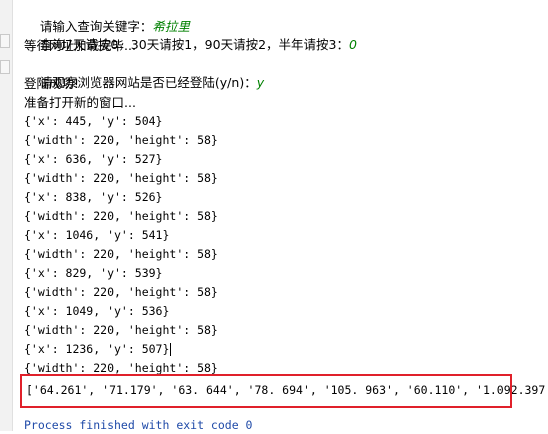 The image size is (548, 434). Describe the element at coordinates (144, 73) in the screenshot. I see `console-line-login-prompt: 请观察浏览器网站是否已经登陆(y/n)：y` at that location.